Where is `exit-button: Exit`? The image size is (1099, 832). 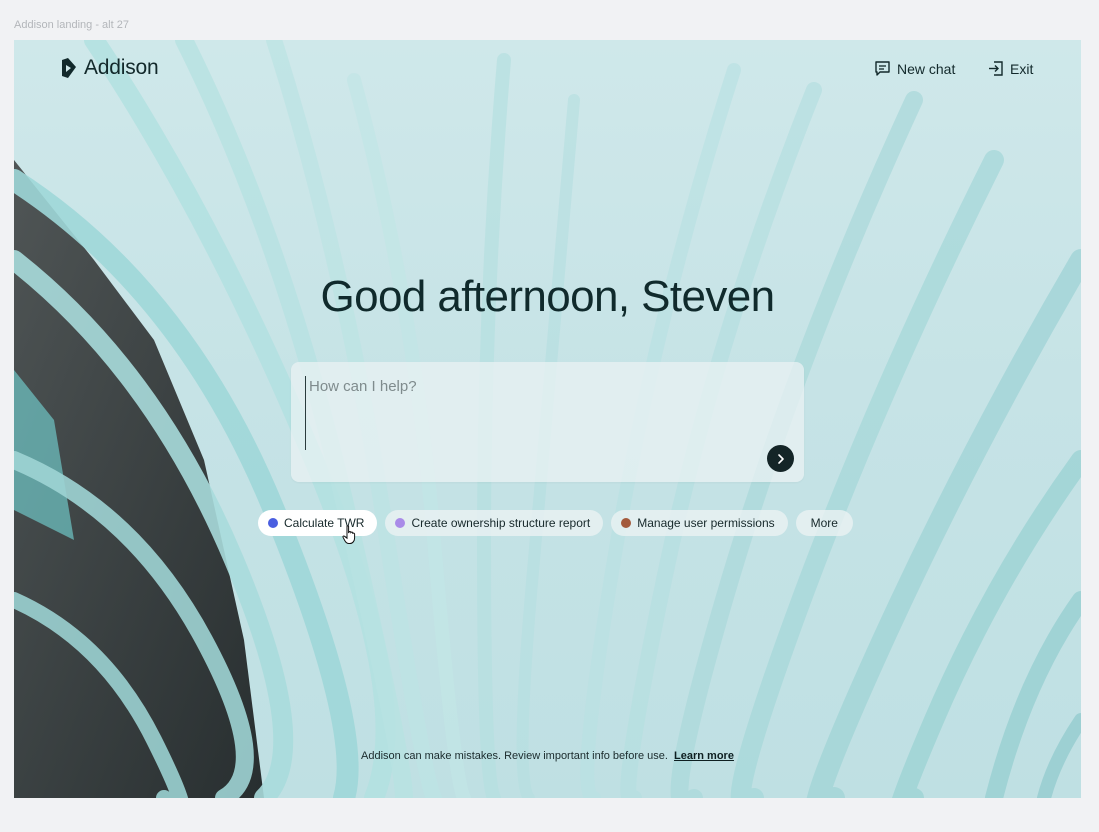
exit-button: Exit is located at coordinates (1010, 68).